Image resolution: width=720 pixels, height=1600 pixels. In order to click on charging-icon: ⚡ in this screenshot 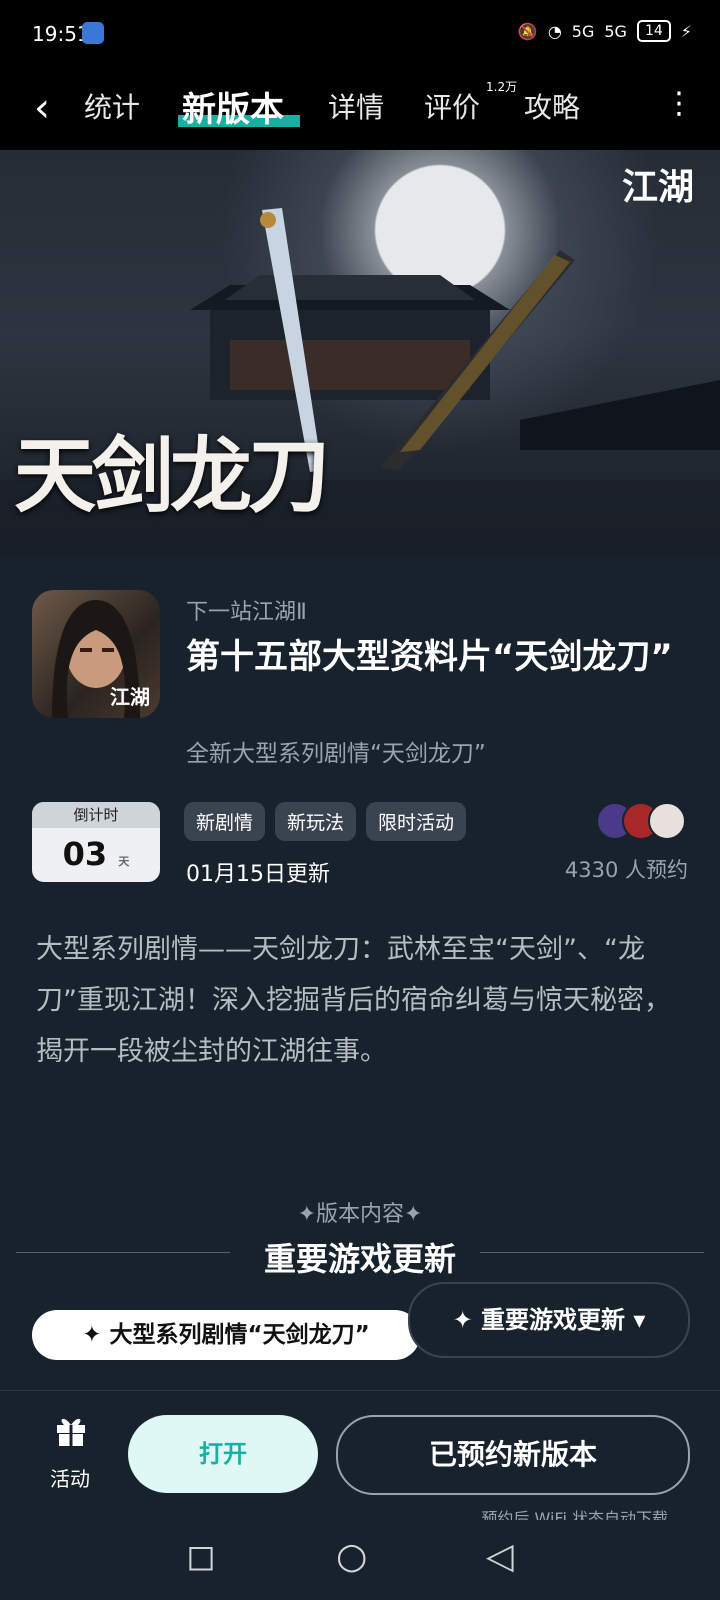, I will do `click(686, 31)`.